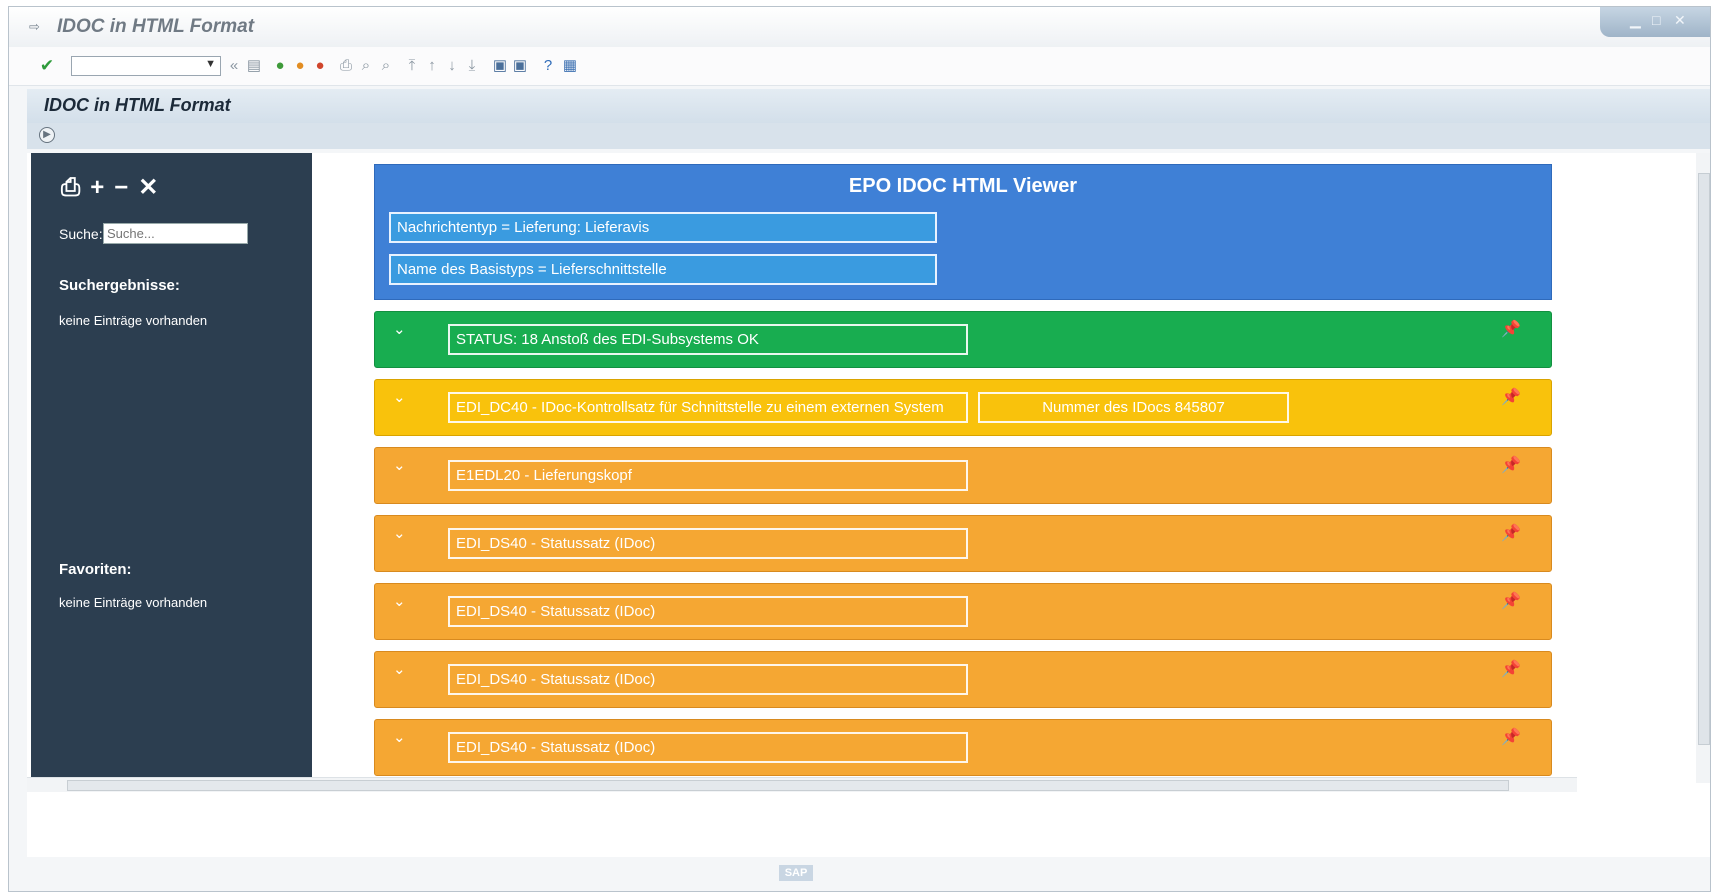 The width and height of the screenshot is (1721, 896). Describe the element at coordinates (1635, 20) in the screenshot. I see `minimize-icon: ▁` at that location.